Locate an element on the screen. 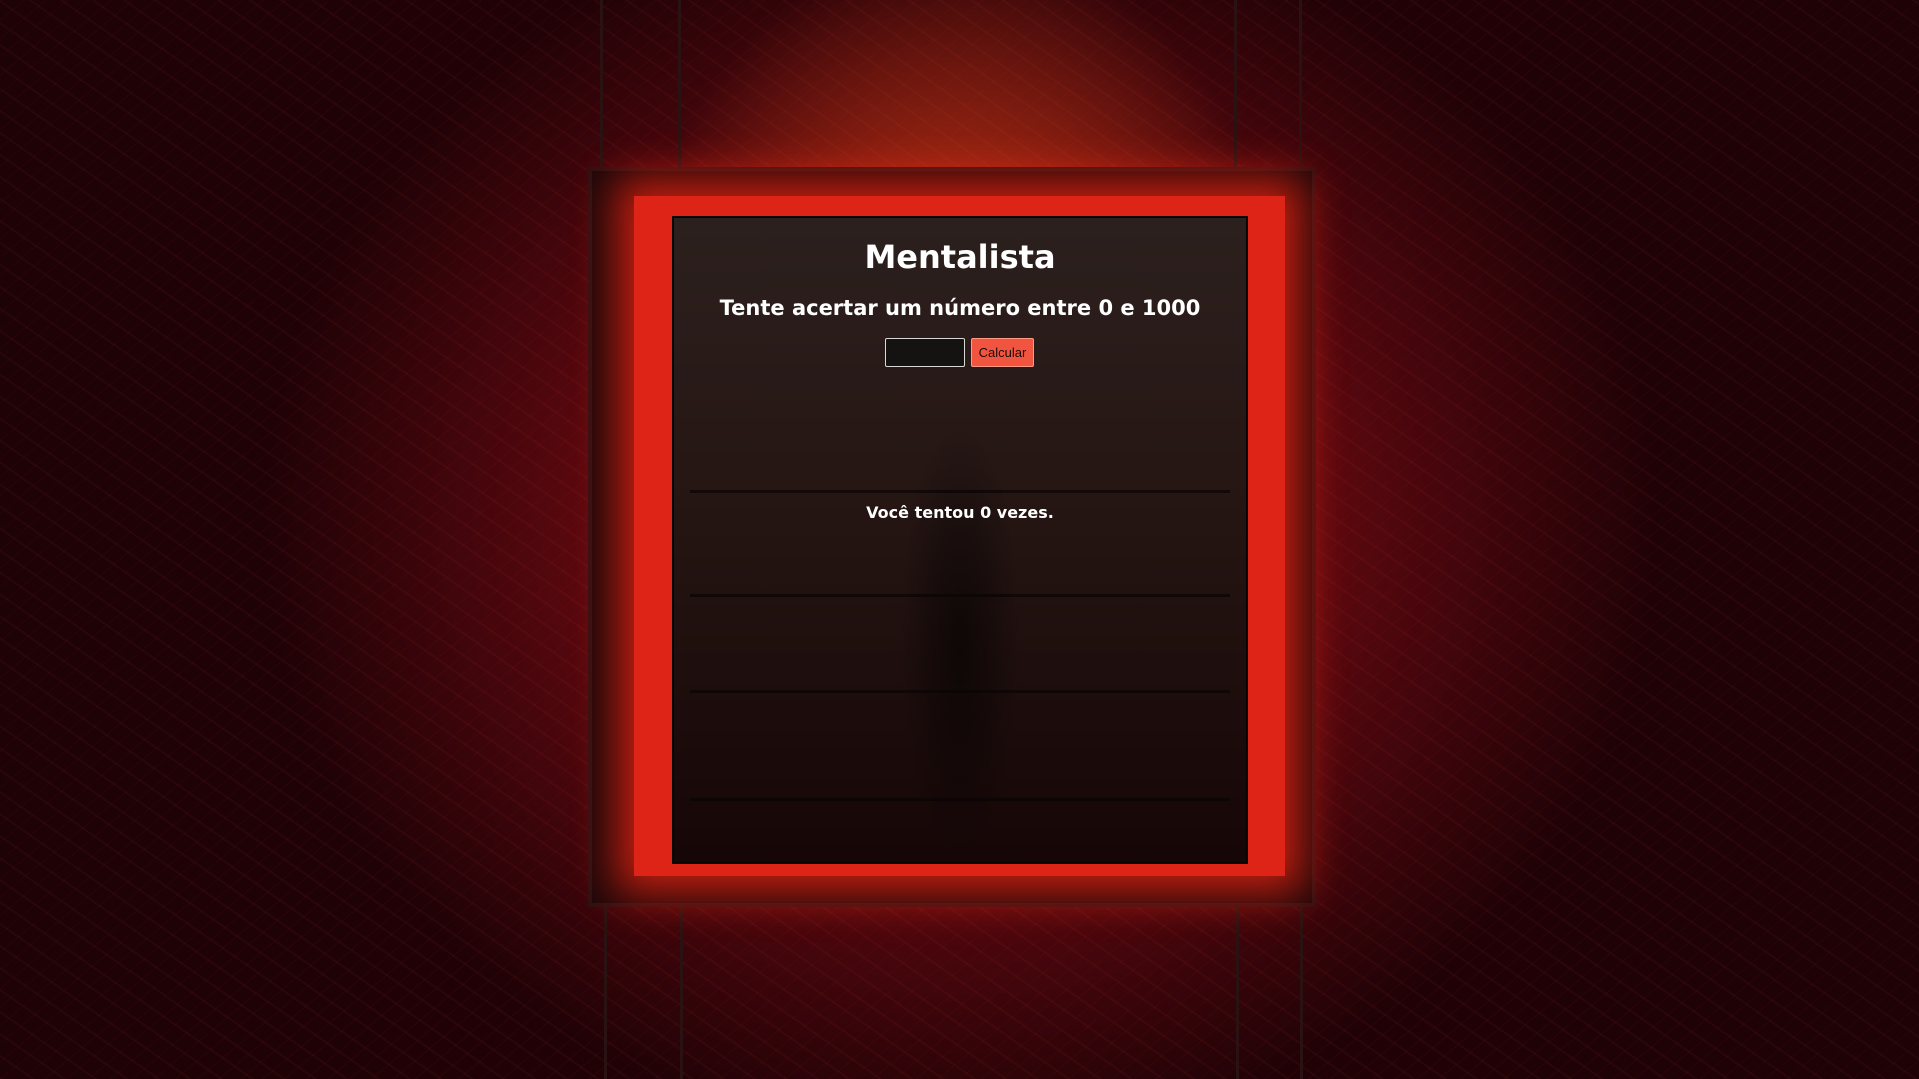 Image resolution: width=1919 pixels, height=1079 pixels. page-title: Mentalista is located at coordinates (960, 257).